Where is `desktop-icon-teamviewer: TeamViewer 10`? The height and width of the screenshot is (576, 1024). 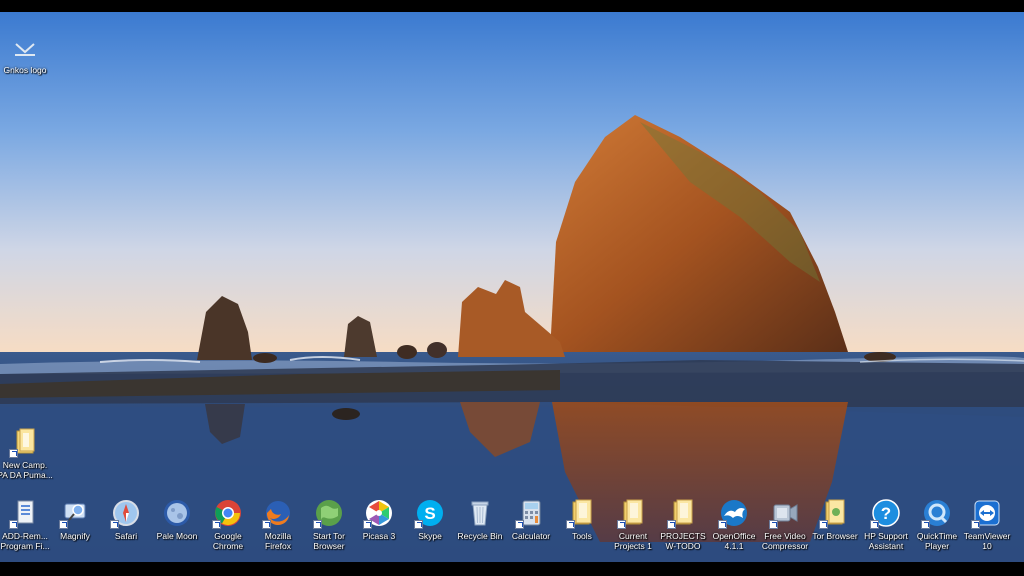
desktop-icon-teamviewer: TeamViewer 10 is located at coordinates (987, 524).